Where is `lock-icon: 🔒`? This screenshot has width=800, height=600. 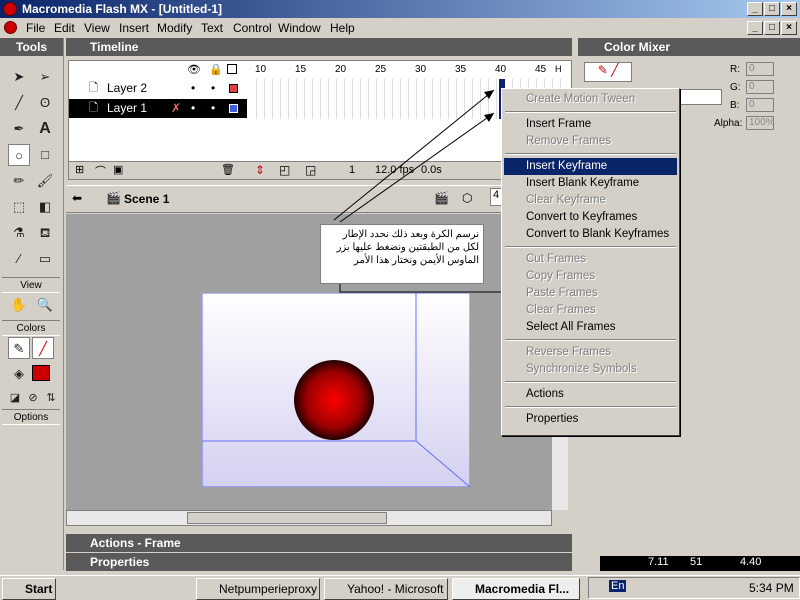 lock-icon: 🔒 is located at coordinates (216, 69).